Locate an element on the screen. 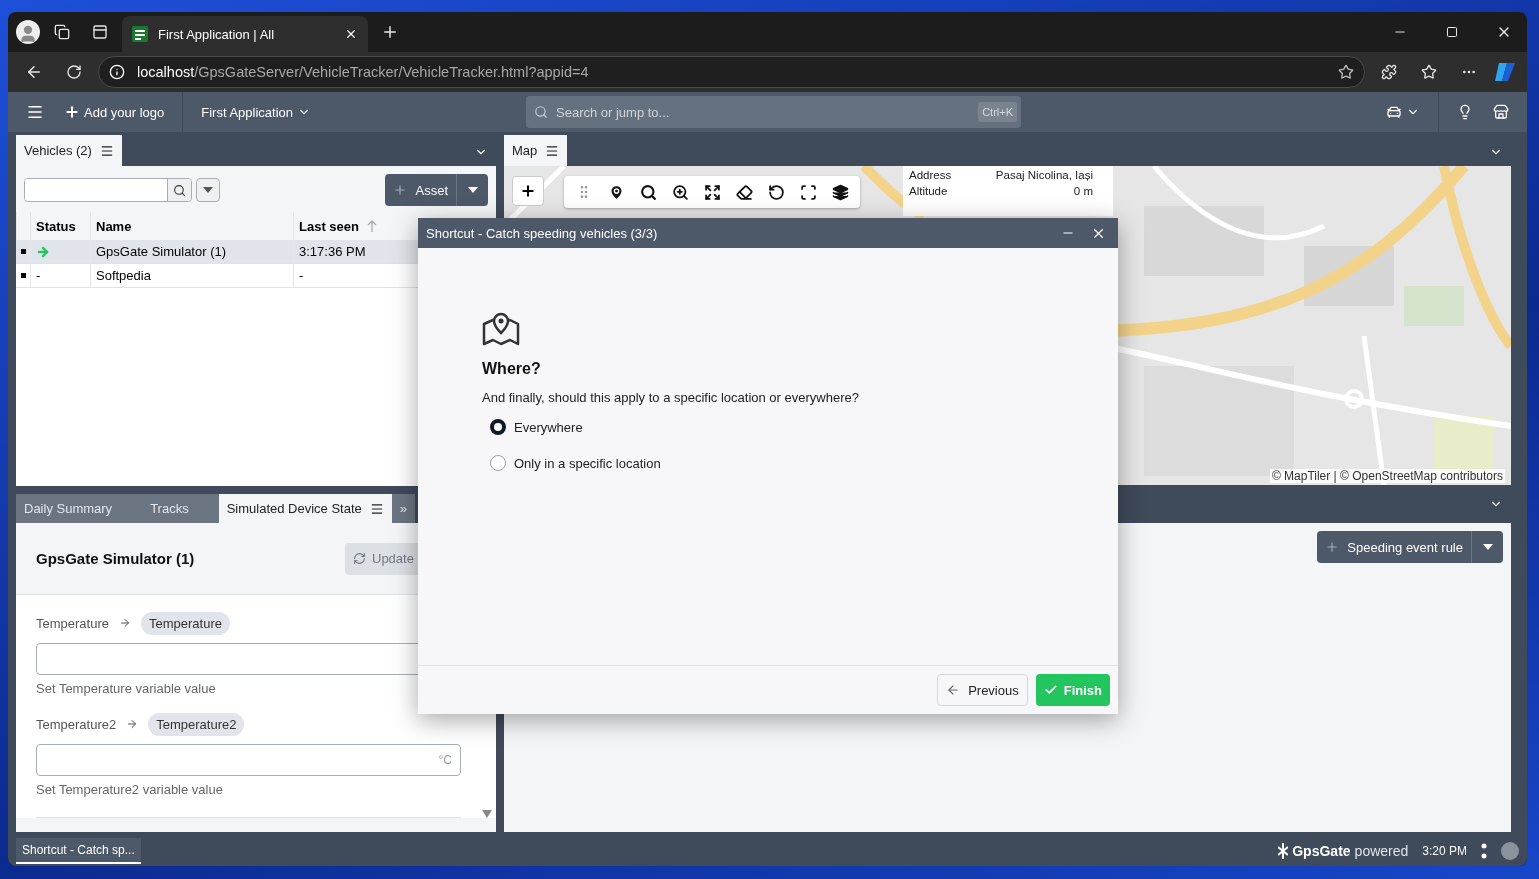 The height and width of the screenshot is (879, 1539). shortcut-hint: Ctrl+K is located at coordinates (997, 112).